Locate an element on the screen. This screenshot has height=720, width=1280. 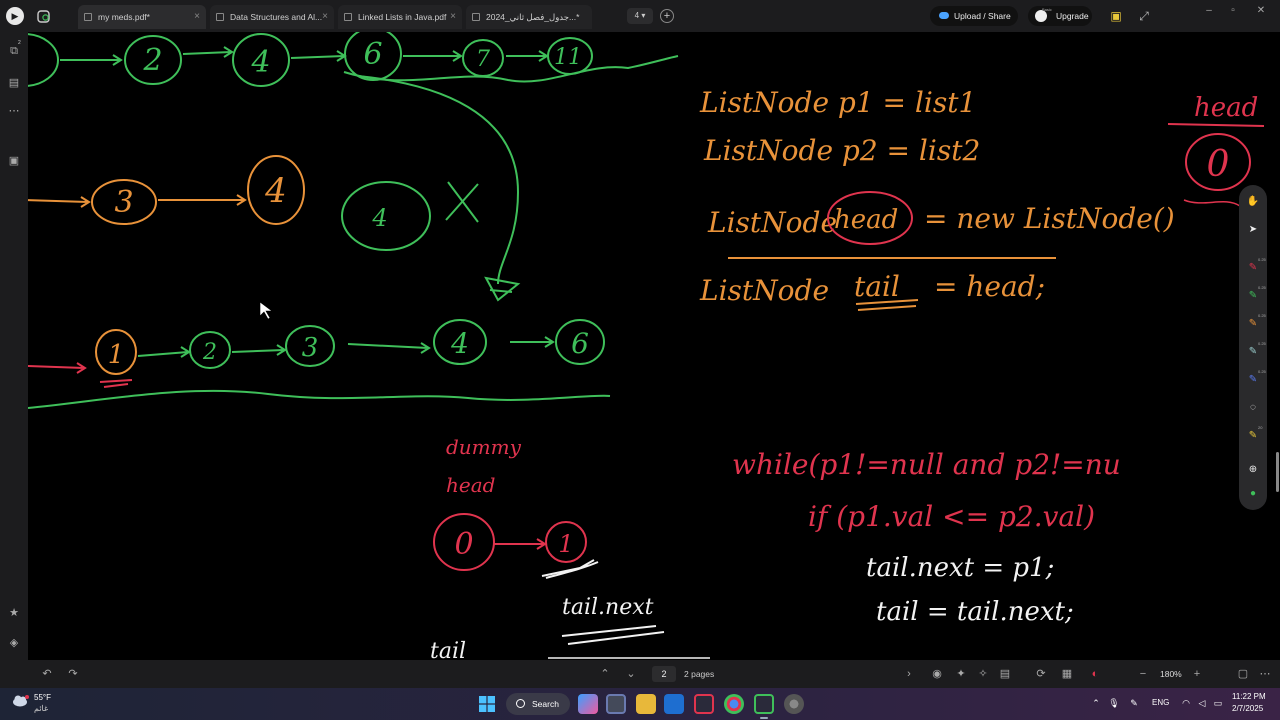
microphone-icon: 🎙 is located at coordinates (1114, 703).